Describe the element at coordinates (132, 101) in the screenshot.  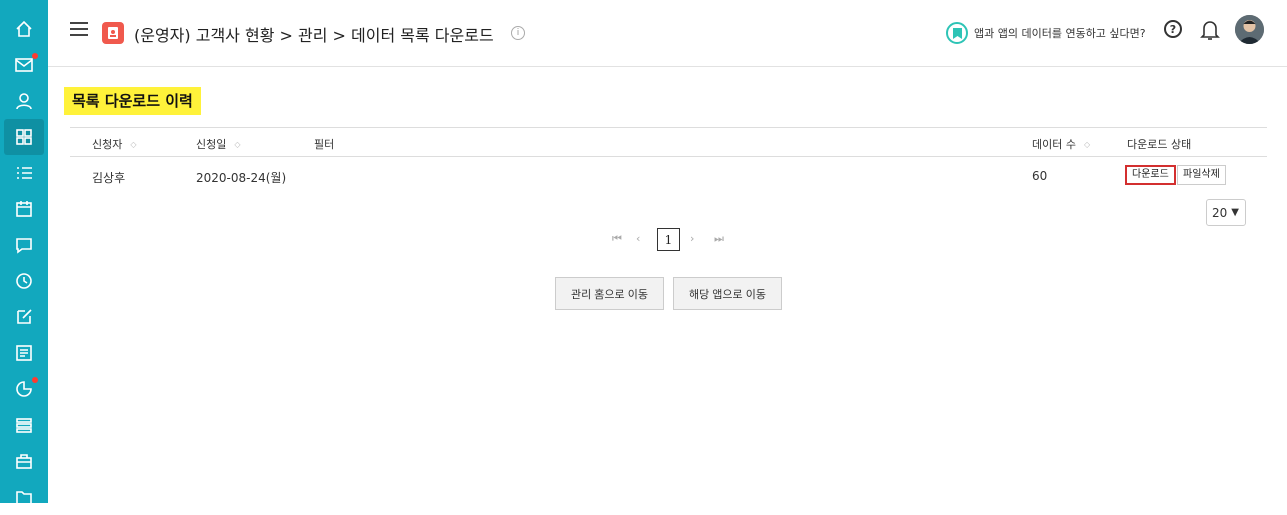
I see `section-title: 목록 다운로드 이력` at that location.